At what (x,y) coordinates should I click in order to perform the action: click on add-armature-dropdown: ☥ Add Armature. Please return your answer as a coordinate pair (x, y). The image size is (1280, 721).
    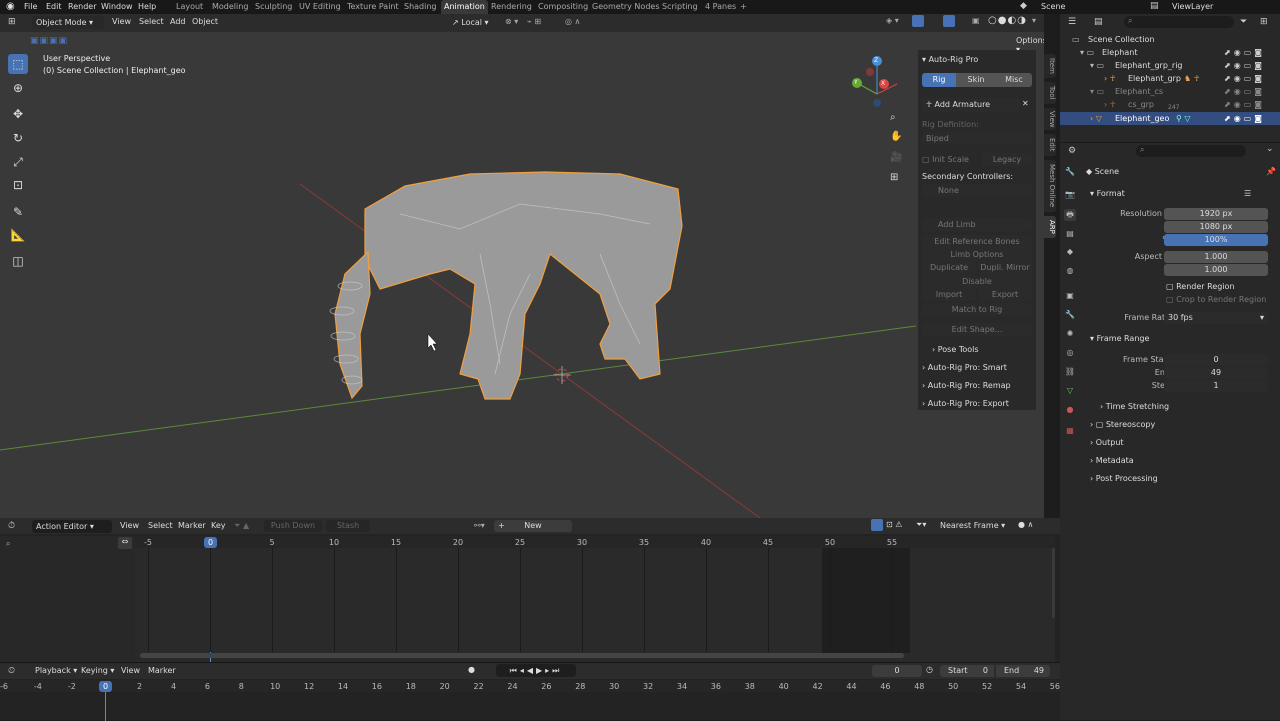
    Looking at the image, I should click on (971, 105).